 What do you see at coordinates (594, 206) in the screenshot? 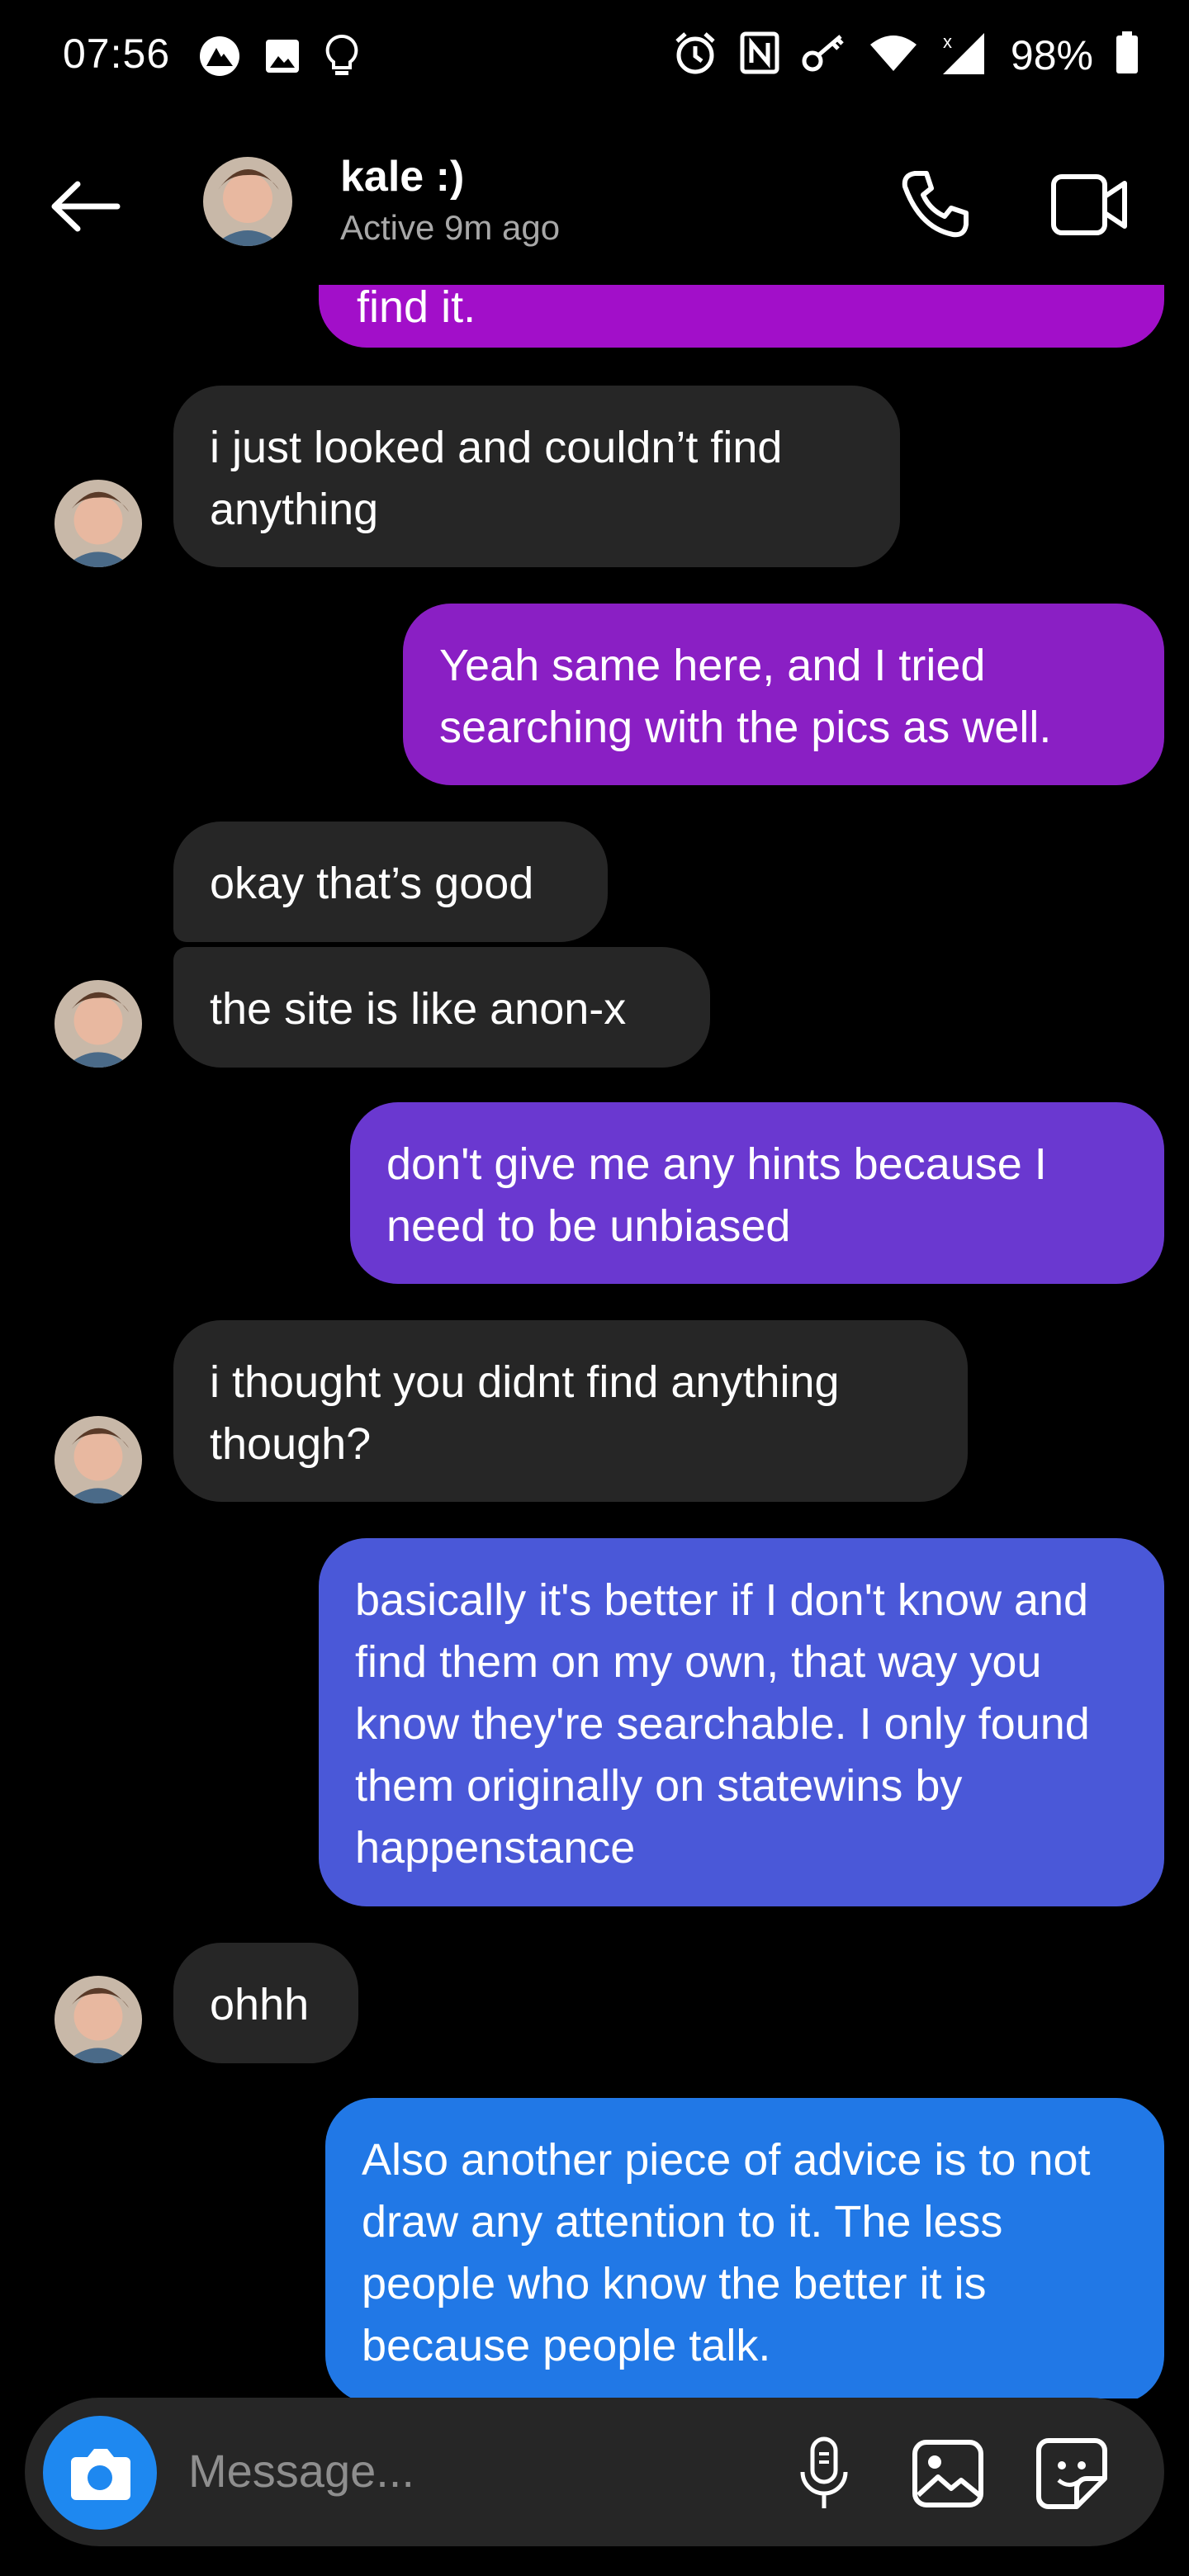
I see `chat-header: kale :) Active 9m ago` at bounding box center [594, 206].